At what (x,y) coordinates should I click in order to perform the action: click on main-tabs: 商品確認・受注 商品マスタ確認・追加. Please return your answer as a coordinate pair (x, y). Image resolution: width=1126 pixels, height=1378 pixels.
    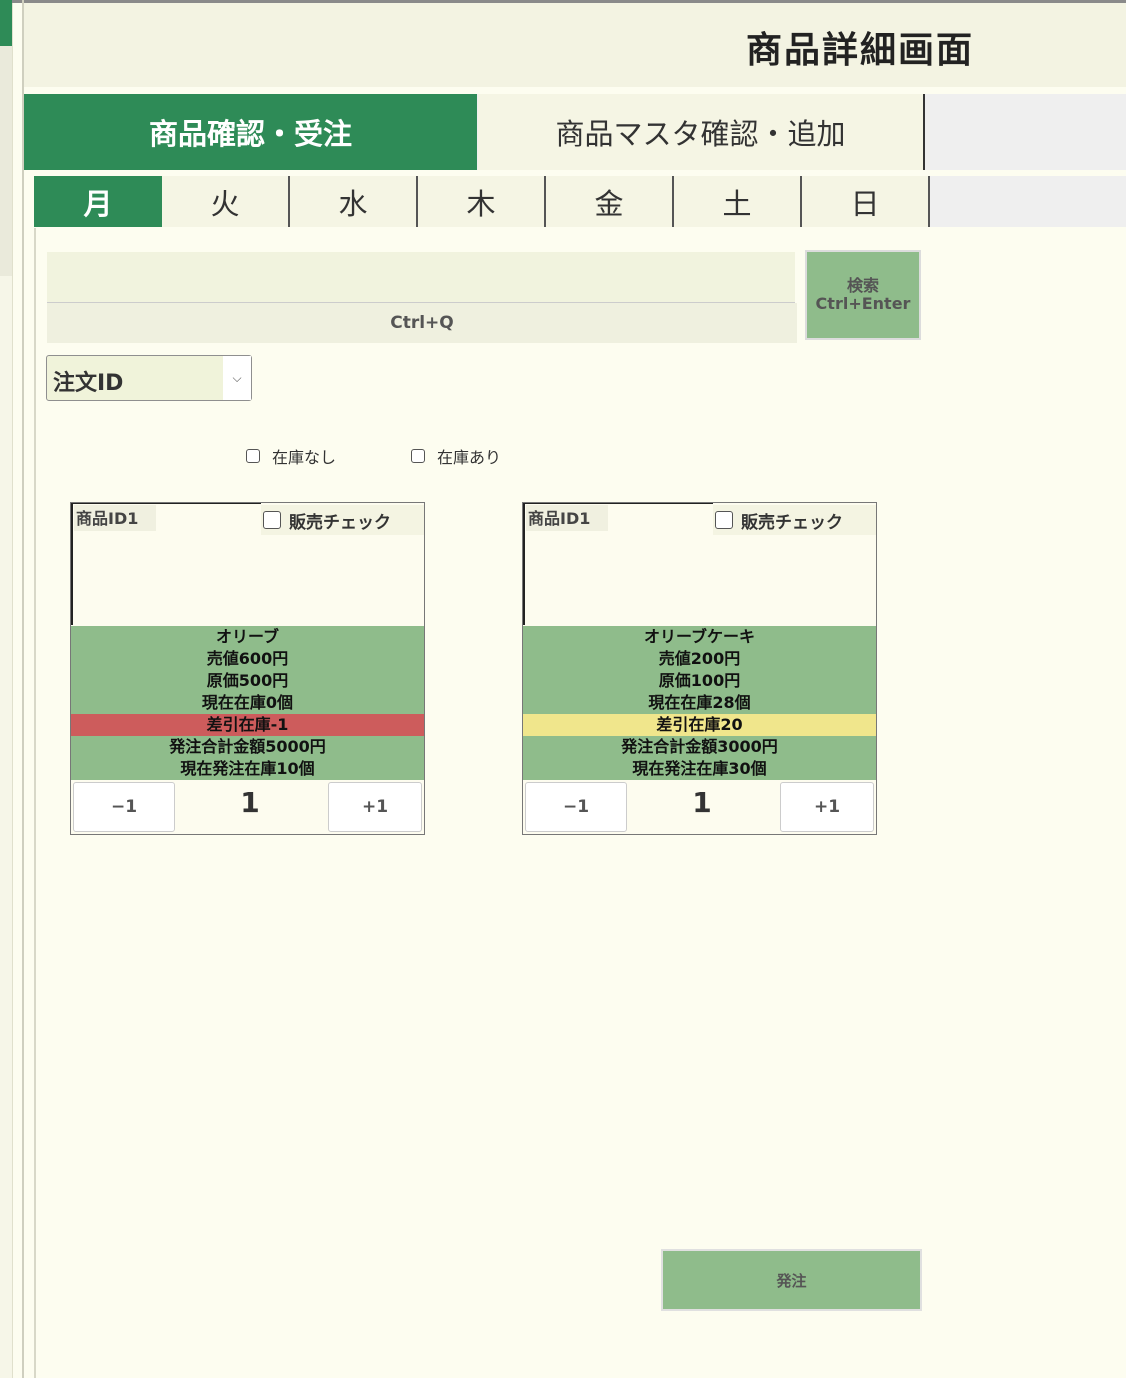
    Looking at the image, I should click on (575, 132).